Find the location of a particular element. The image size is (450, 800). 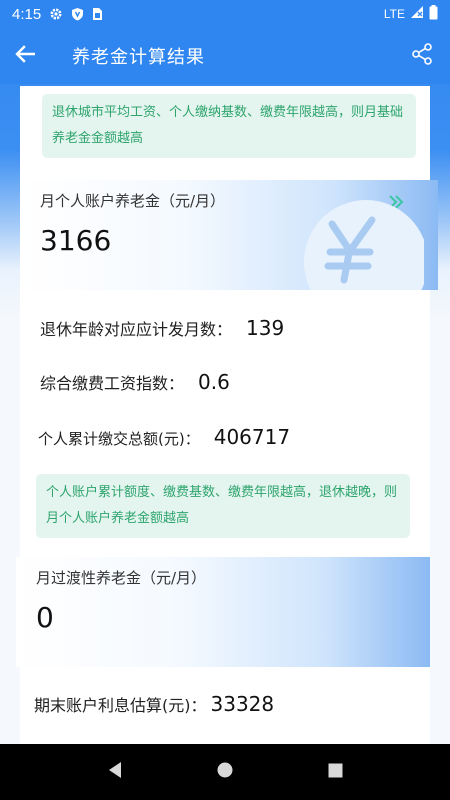

app-bar: 养老金计算结果 is located at coordinates (225, 56).